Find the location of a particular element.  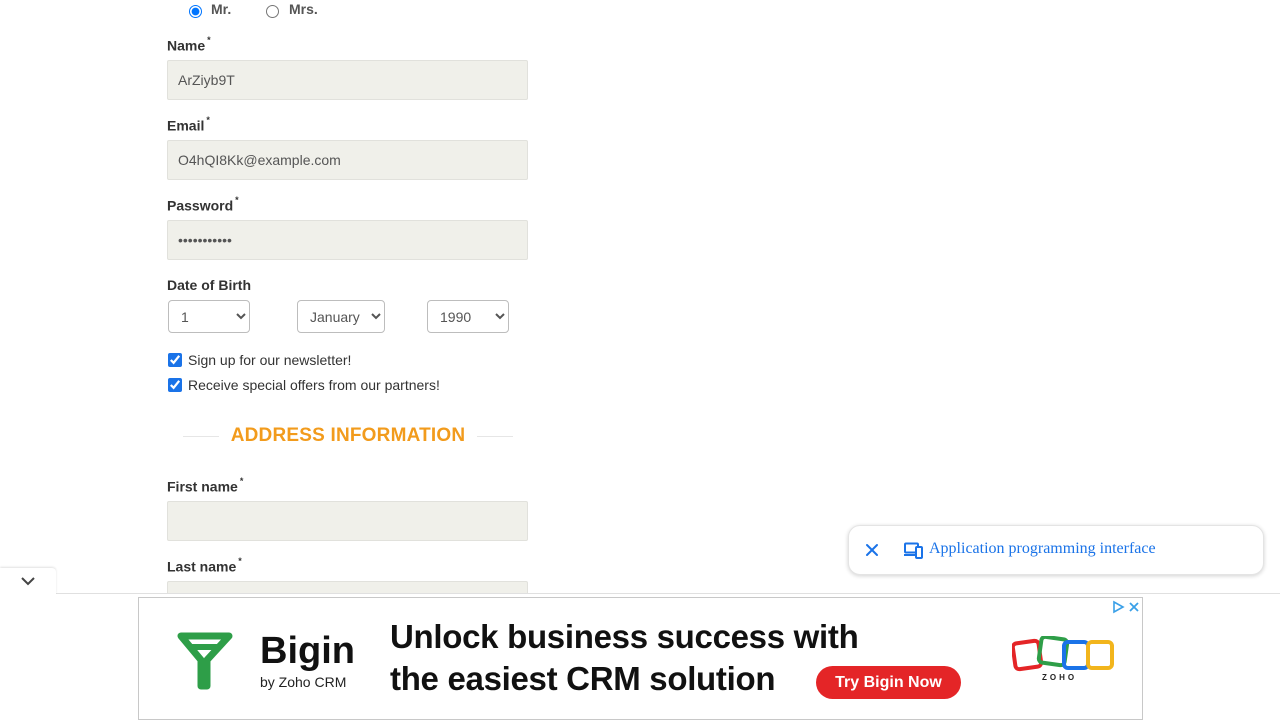

address-section-heading: ADDRESS INFORMATION is located at coordinates (348, 436).